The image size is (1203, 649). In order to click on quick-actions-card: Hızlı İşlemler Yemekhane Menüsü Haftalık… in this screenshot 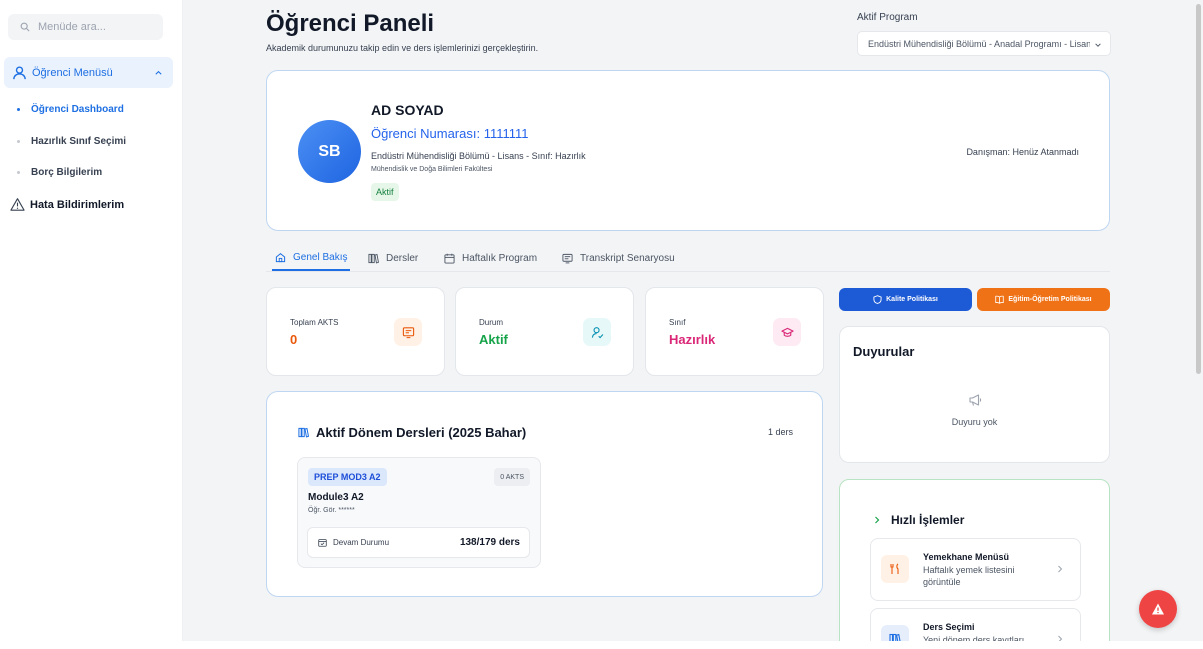, I will do `click(974, 564)`.